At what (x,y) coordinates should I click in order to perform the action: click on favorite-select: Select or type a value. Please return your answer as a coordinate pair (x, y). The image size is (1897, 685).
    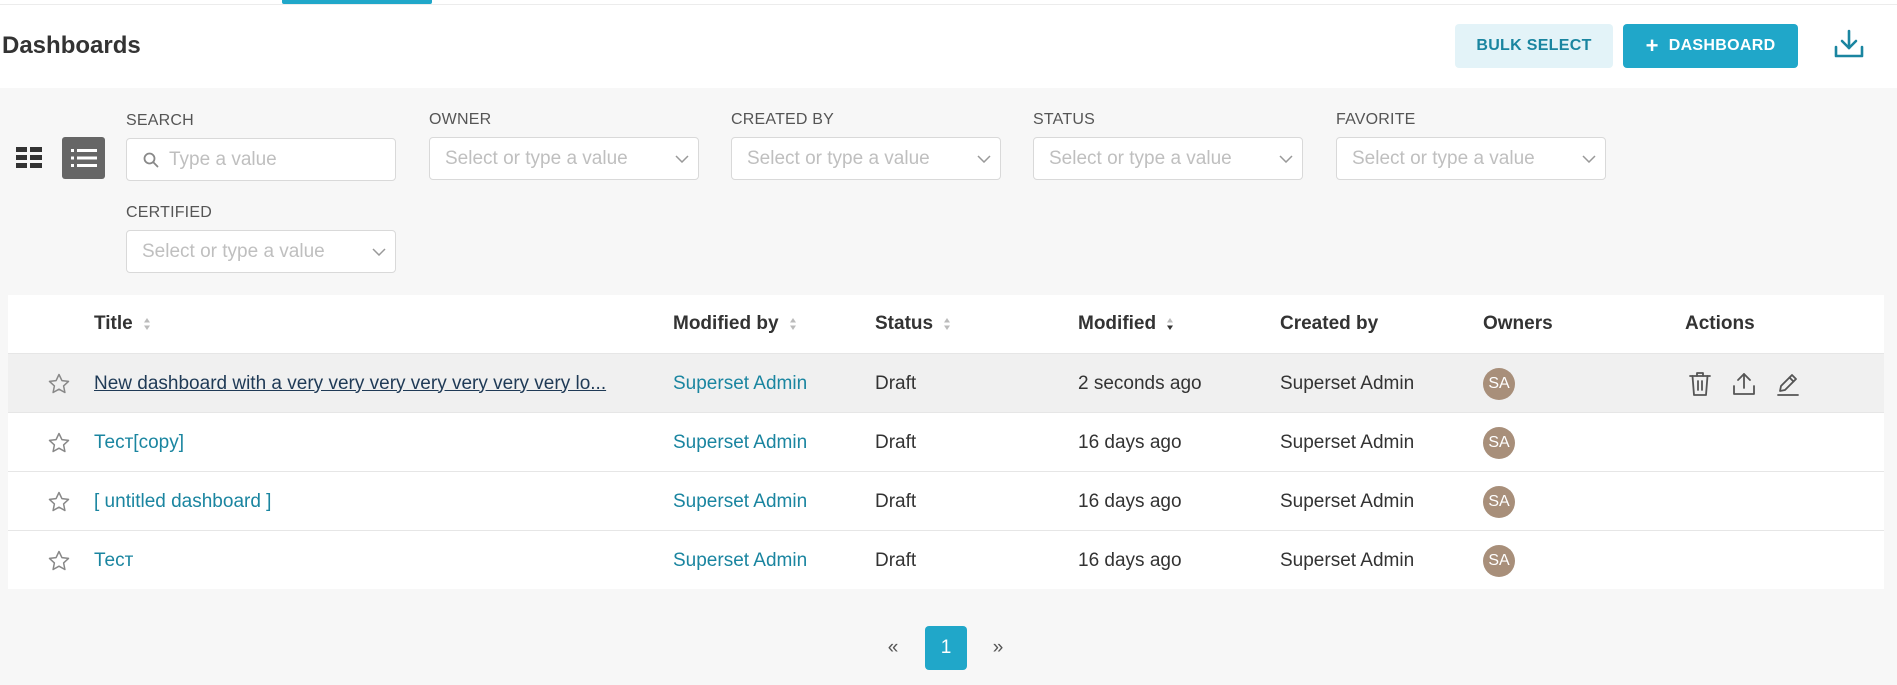
    Looking at the image, I should click on (1471, 158).